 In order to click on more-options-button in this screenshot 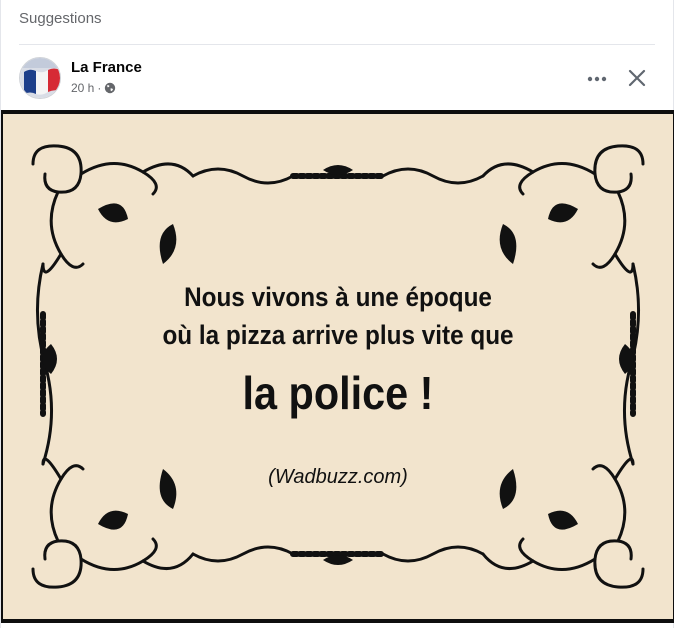, I will do `click(597, 79)`.